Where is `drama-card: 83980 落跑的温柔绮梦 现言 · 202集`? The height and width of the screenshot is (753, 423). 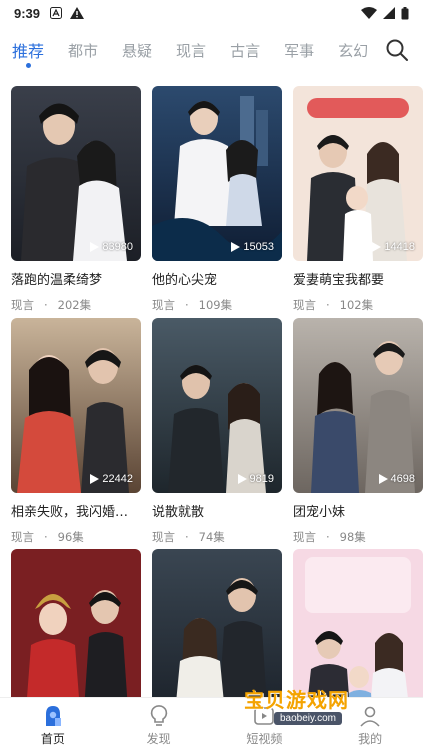
drama-card: 83980 落跑的温柔绮梦 现言 · 202集 is located at coordinates (76, 199).